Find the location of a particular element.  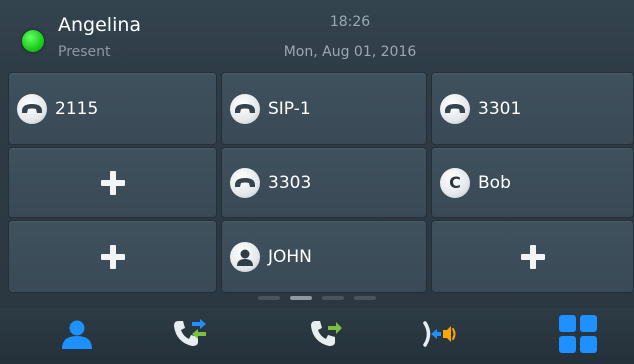

line-key-label: 3301 is located at coordinates (500, 108).